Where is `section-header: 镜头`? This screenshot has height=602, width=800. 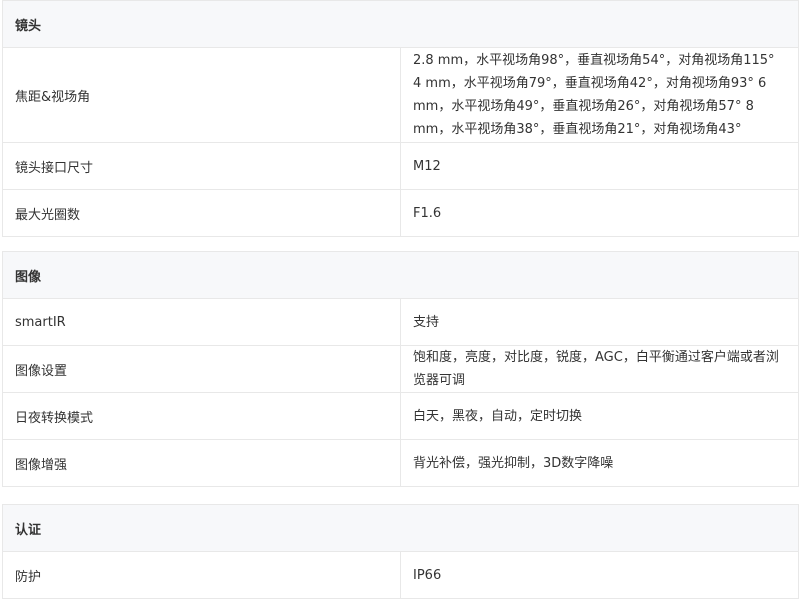
section-header: 镜头 is located at coordinates (400, 24).